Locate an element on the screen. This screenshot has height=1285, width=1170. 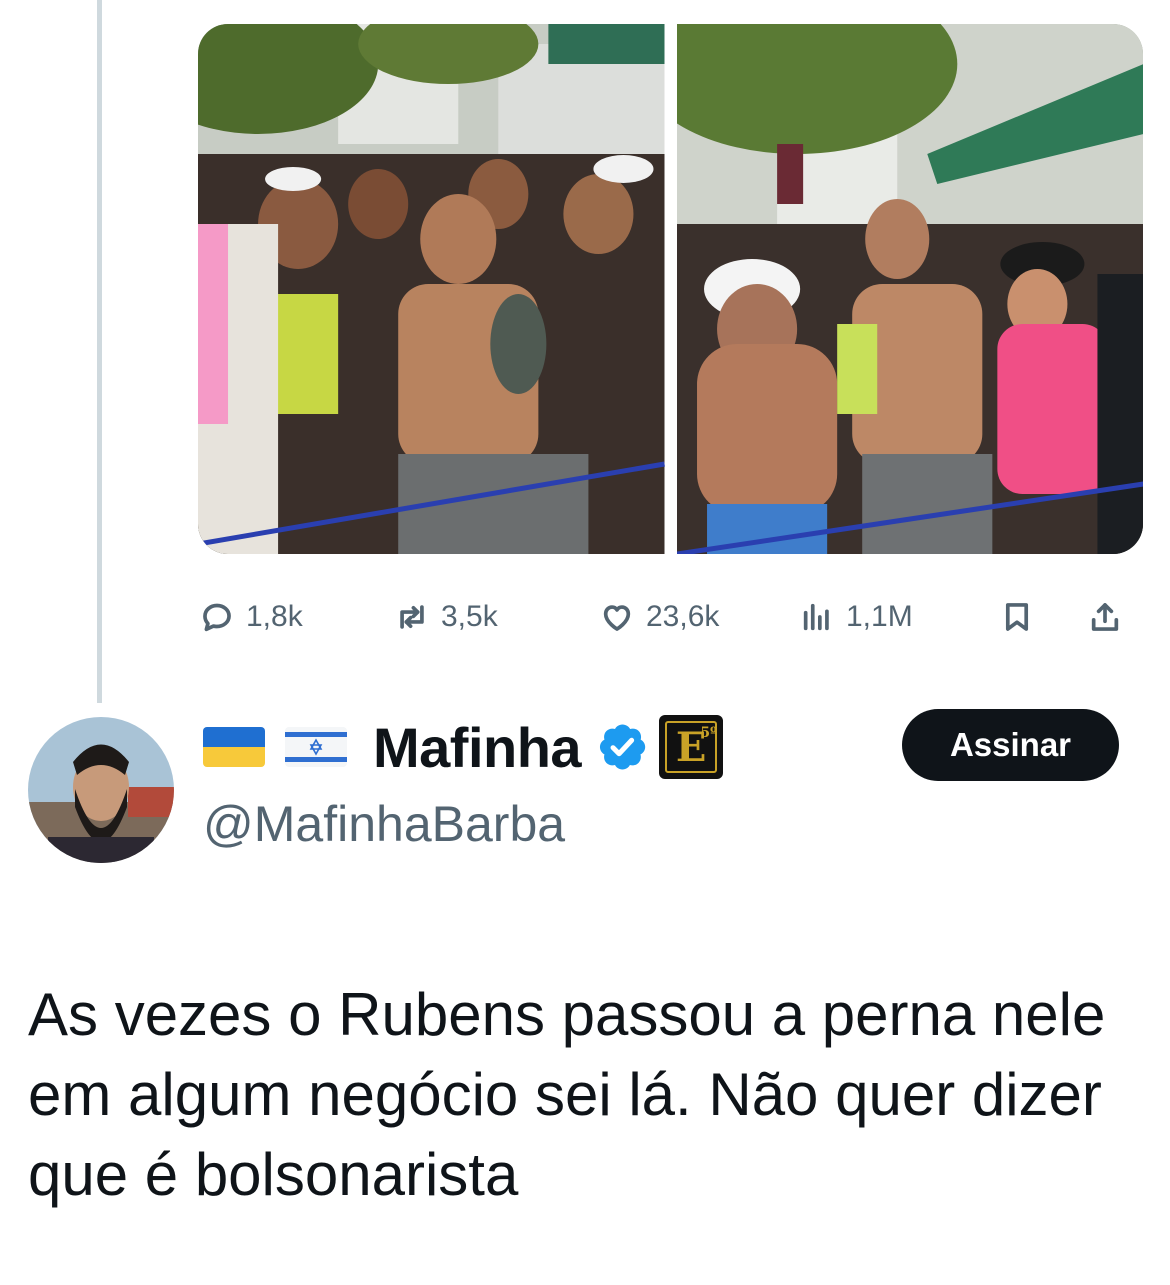
affiliation-badge-letter: E is located at coordinates (691, 747).